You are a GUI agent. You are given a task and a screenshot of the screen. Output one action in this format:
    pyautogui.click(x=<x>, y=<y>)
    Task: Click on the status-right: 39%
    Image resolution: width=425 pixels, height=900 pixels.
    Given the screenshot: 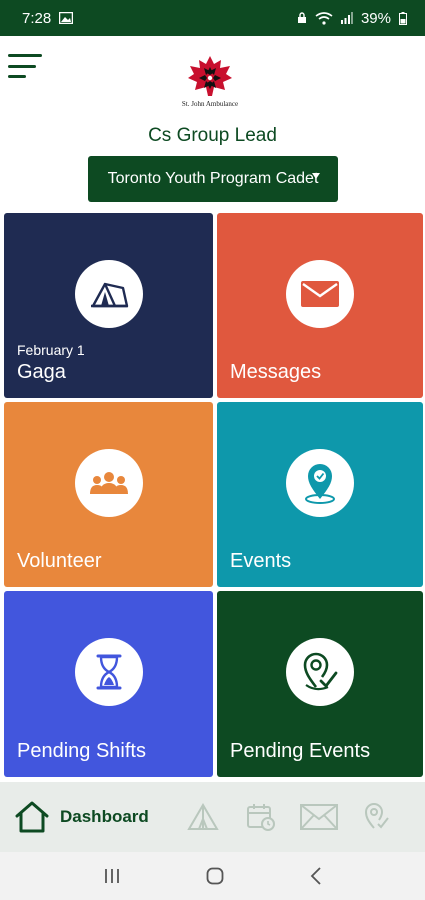 What is the action you would take?
    pyautogui.click(x=352, y=18)
    